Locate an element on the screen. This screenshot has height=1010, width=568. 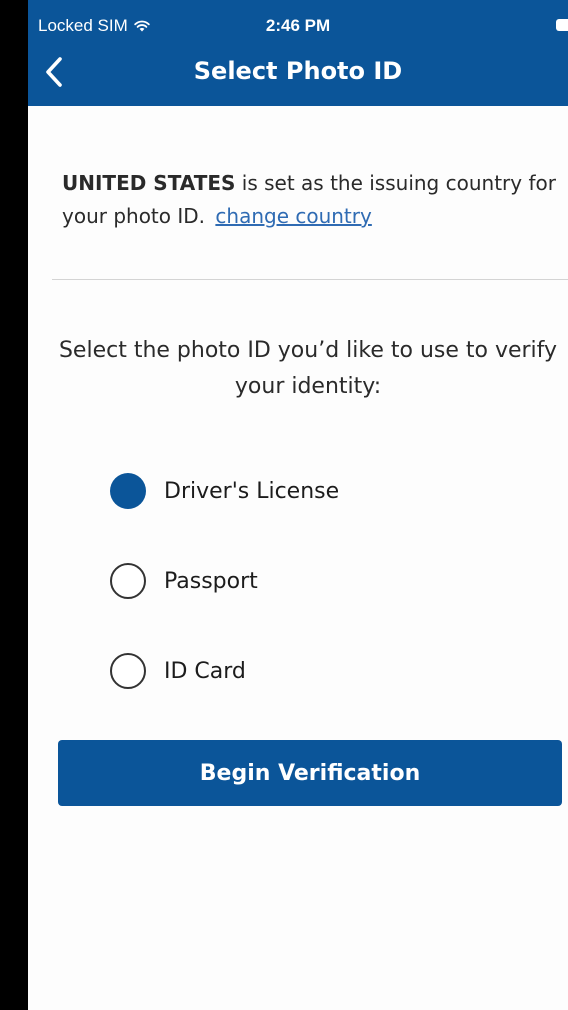
status-bar: Locked SIM 2:46 PM is located at coordinates (298, 18).